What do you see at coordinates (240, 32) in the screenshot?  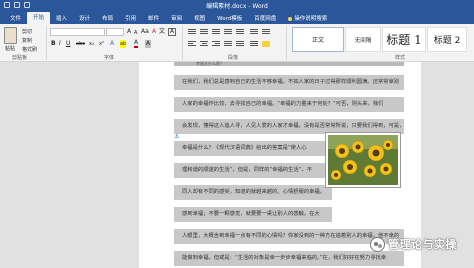 I see `increase-indent-icon` at bounding box center [240, 32].